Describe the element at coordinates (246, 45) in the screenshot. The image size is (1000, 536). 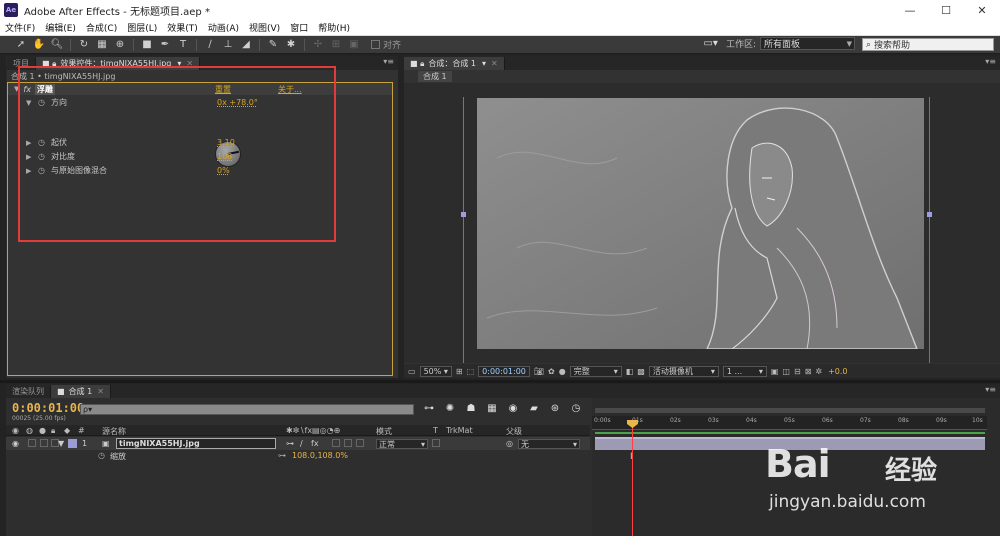
I see `eraser-tool-icon: ◢` at that location.